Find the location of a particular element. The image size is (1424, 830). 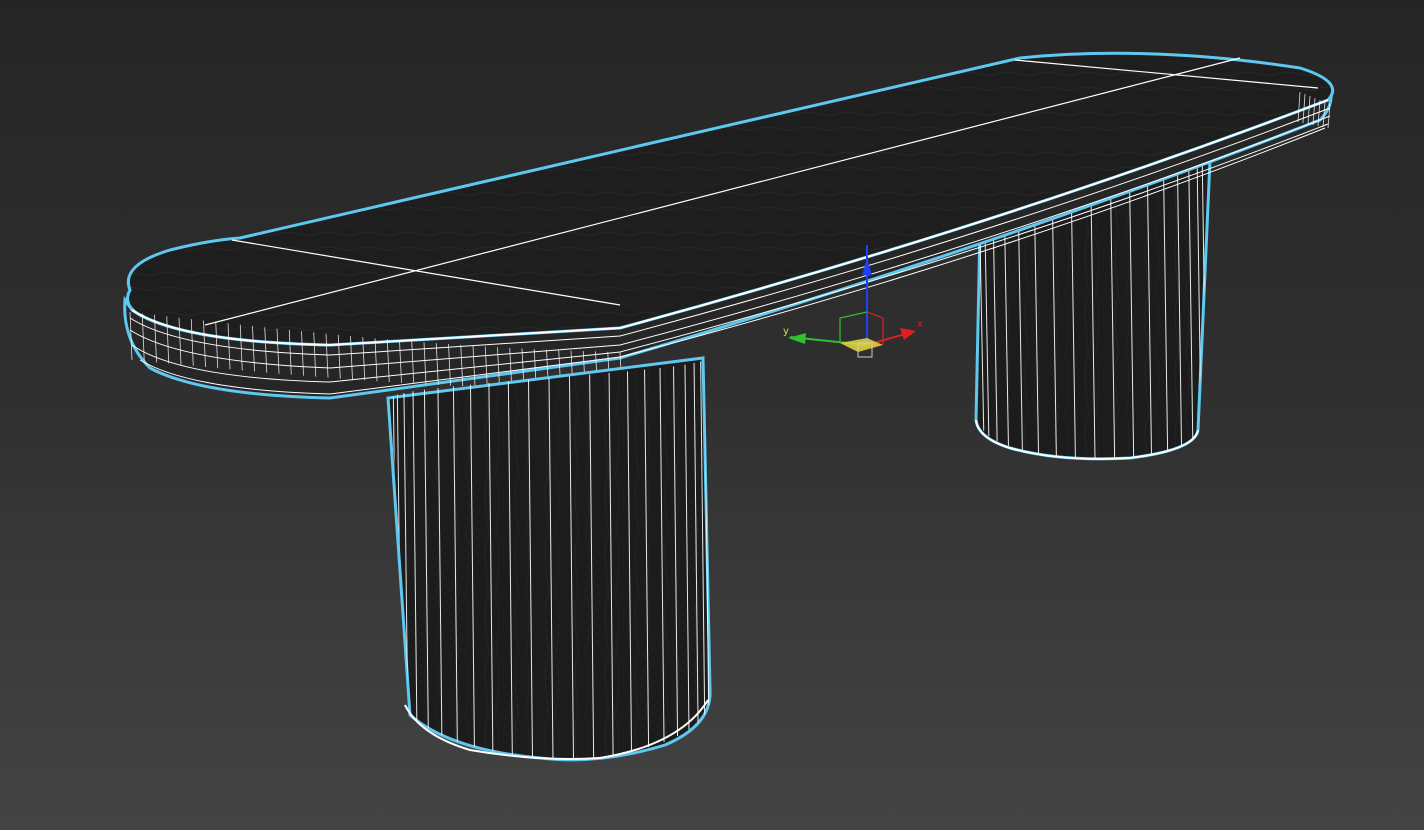

front-leg is located at coordinates (549, 559).